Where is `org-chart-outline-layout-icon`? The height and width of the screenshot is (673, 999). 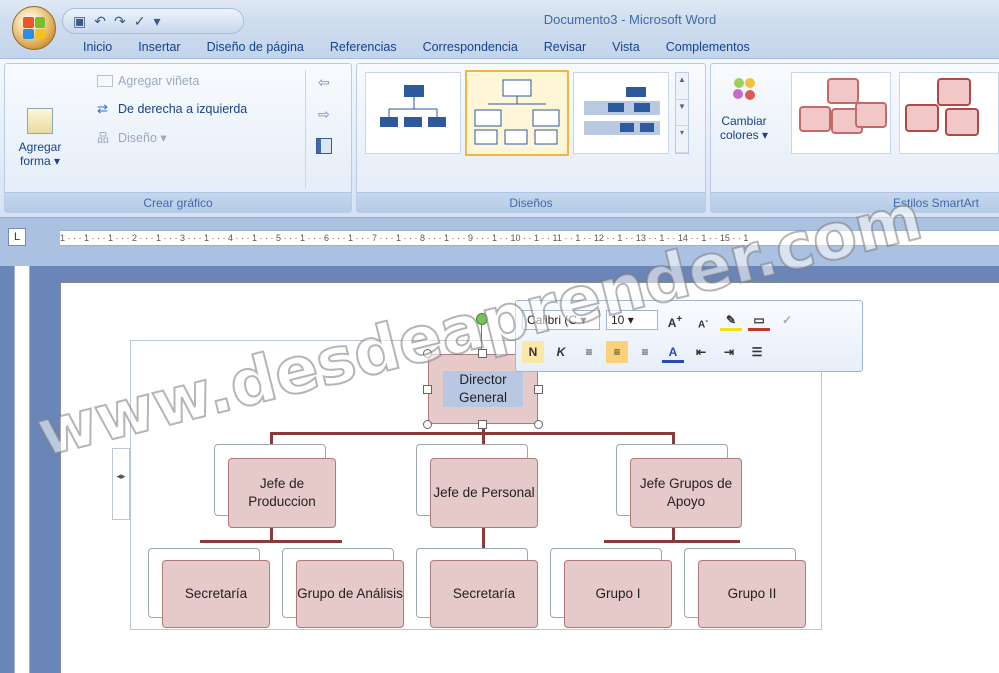
org-chart-outline-layout-icon is located at coordinates (517, 112).